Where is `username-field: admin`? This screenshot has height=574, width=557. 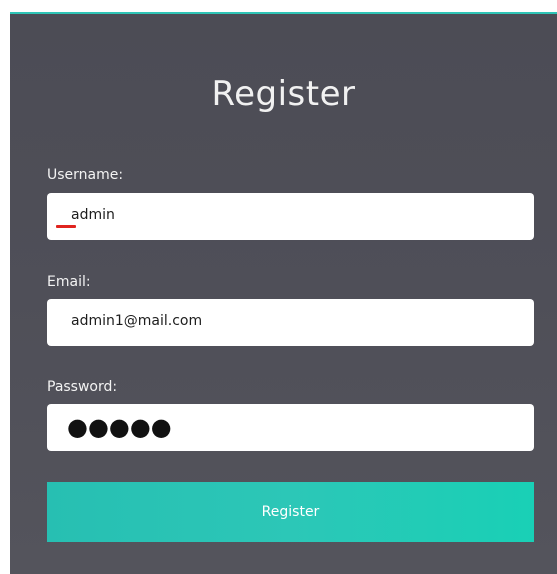 username-field: admin is located at coordinates (290, 216).